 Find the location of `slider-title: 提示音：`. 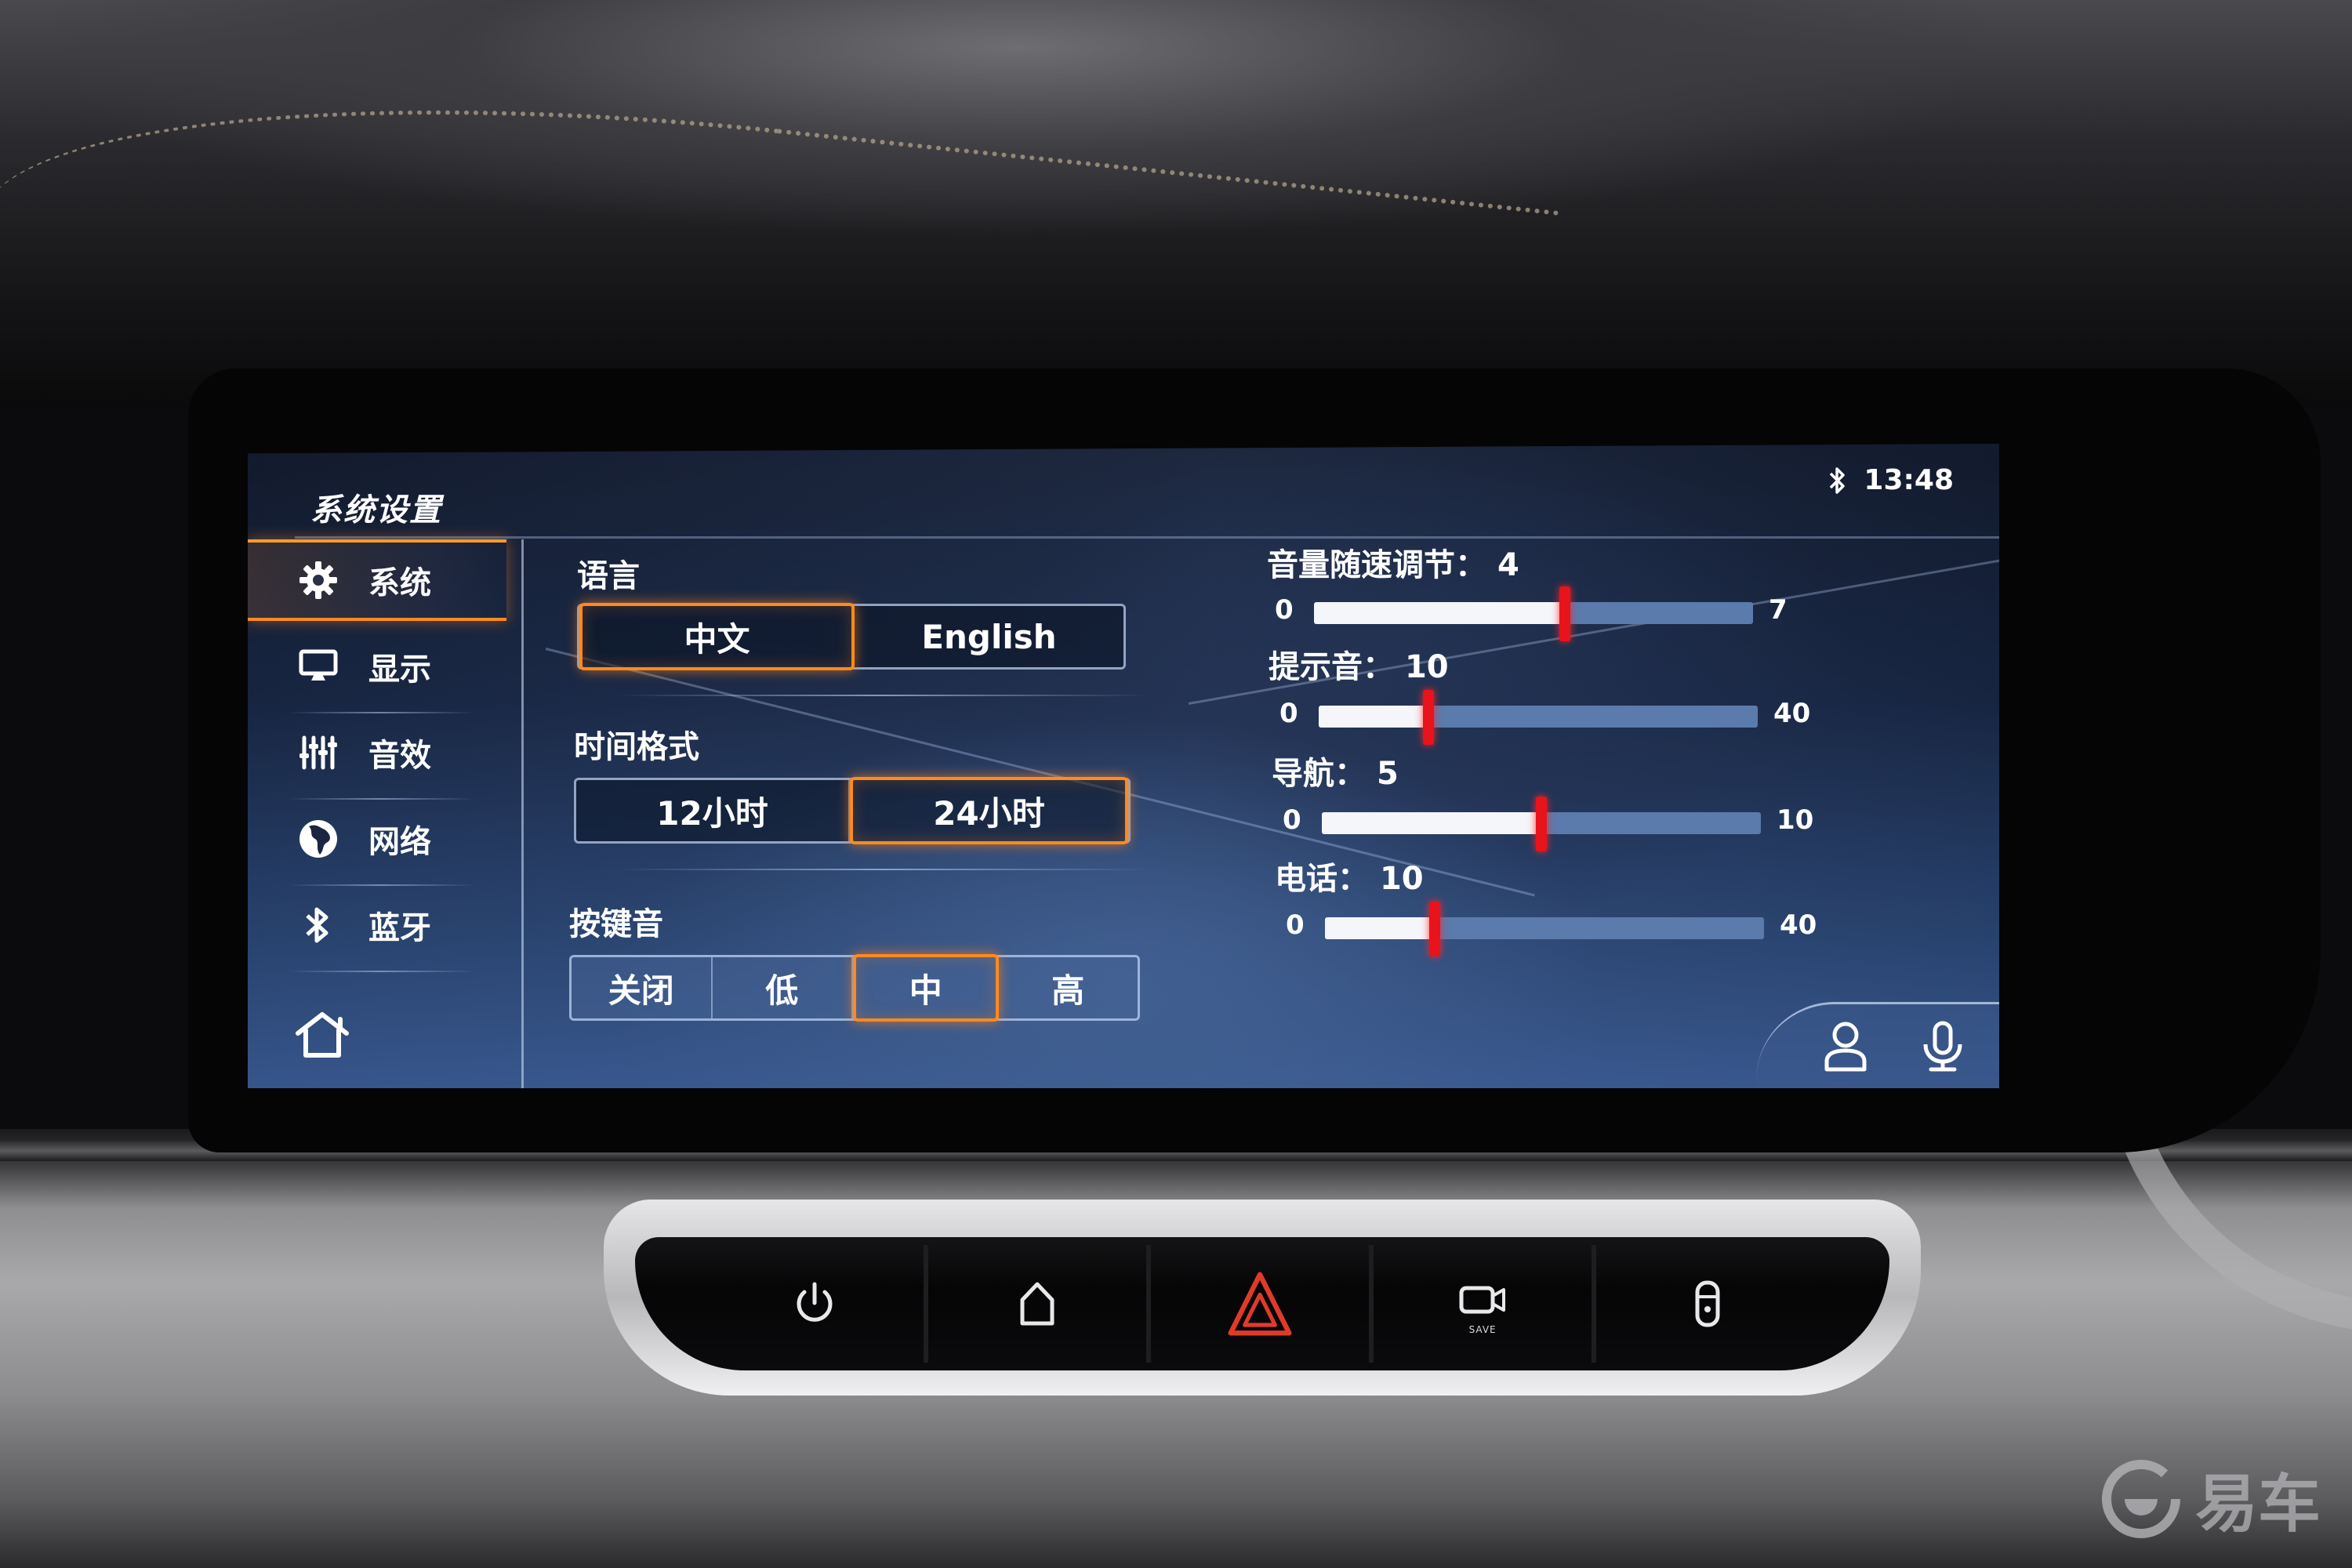

slider-title: 提示音： is located at coordinates (1331, 667).